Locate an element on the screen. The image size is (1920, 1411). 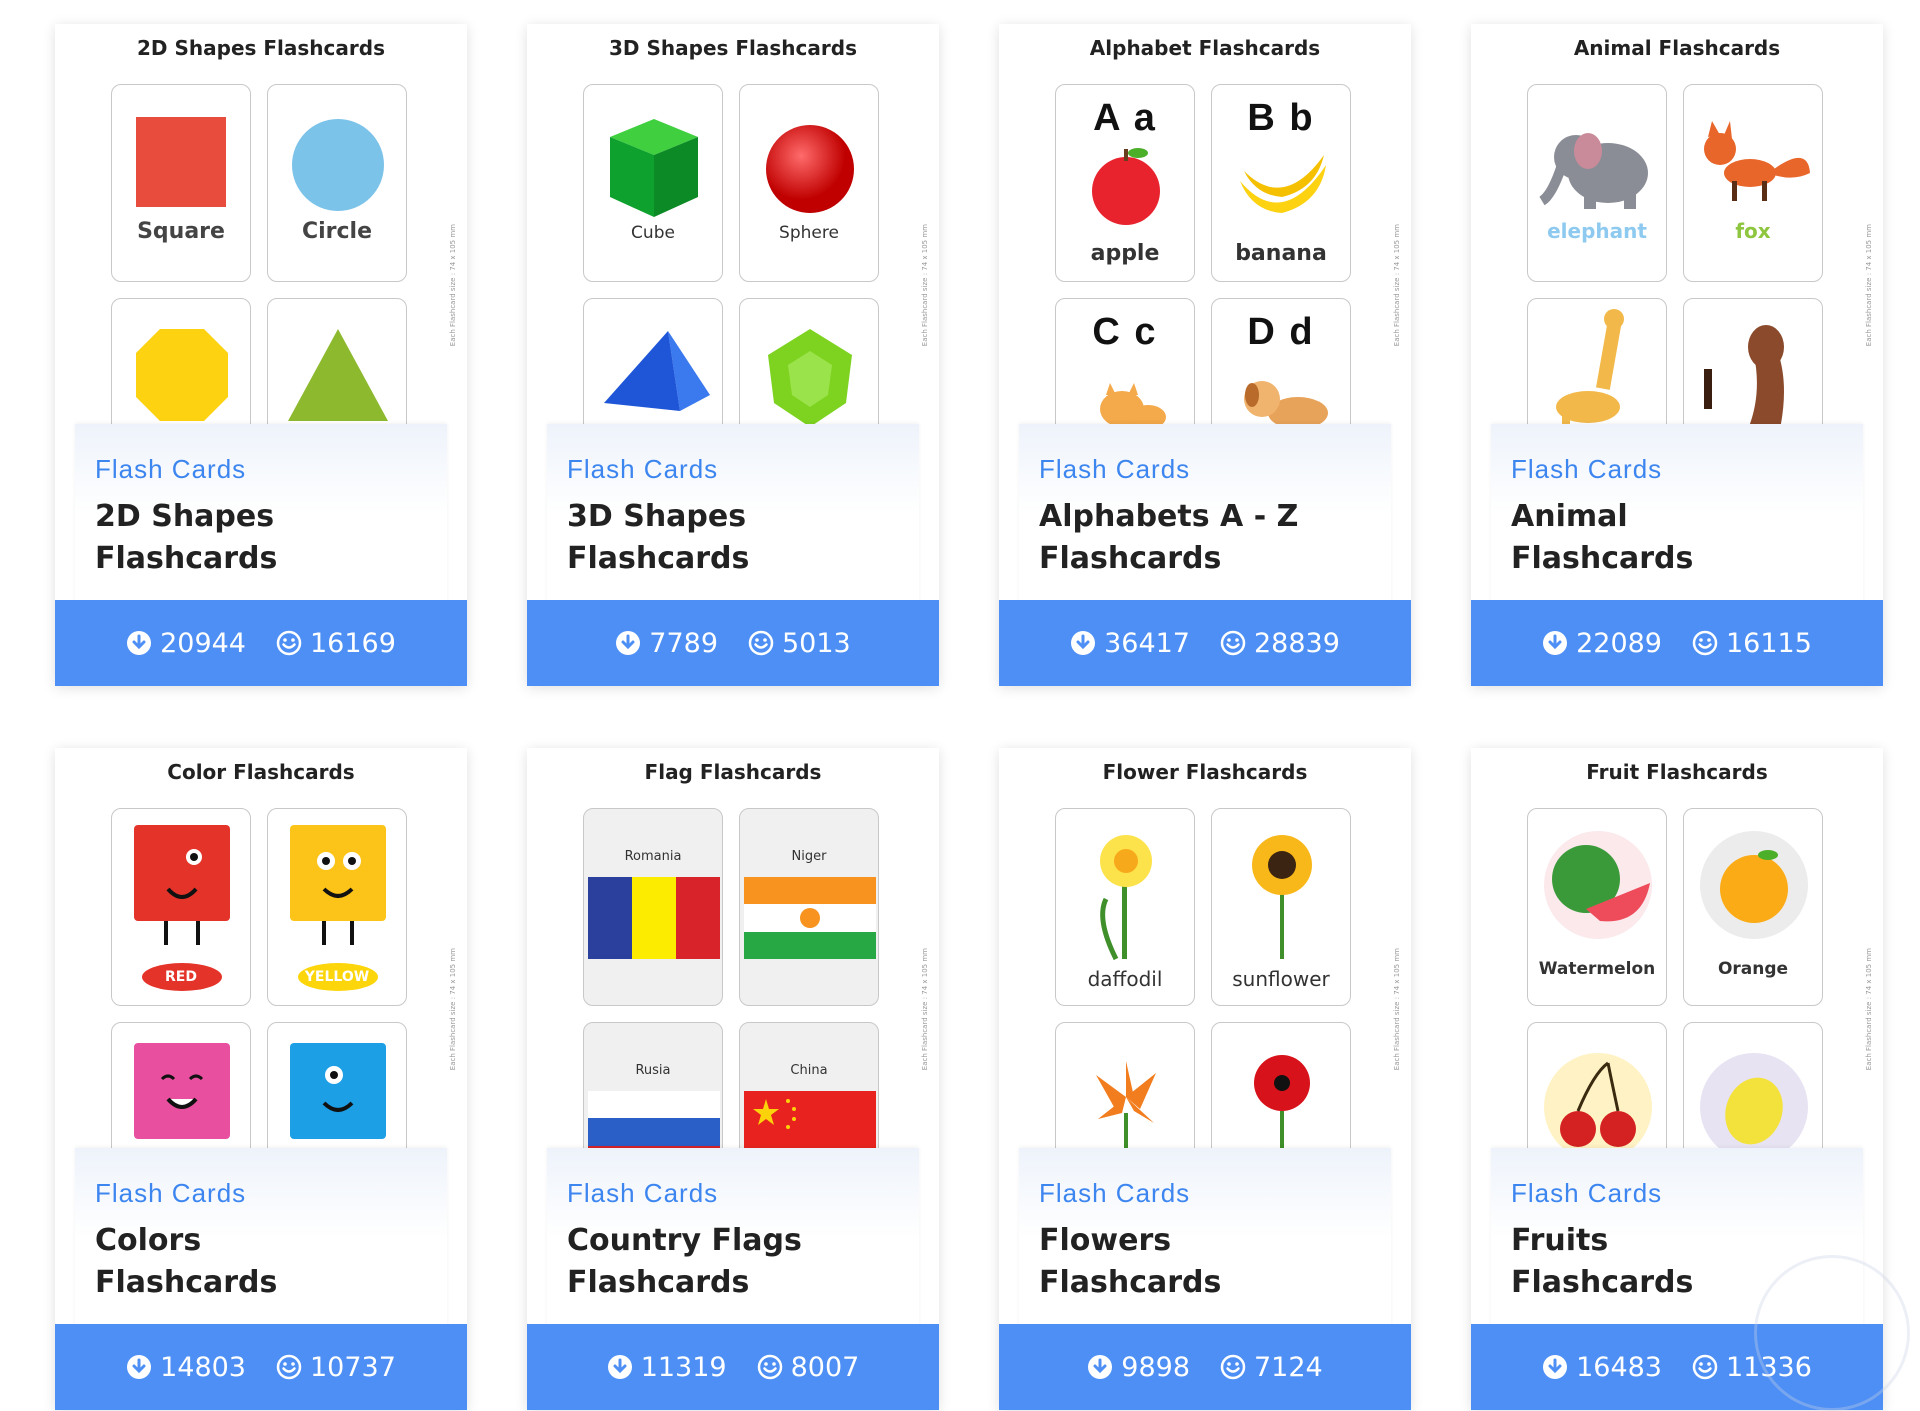
mini-card-orange: Orange is located at coordinates (1753, 907).